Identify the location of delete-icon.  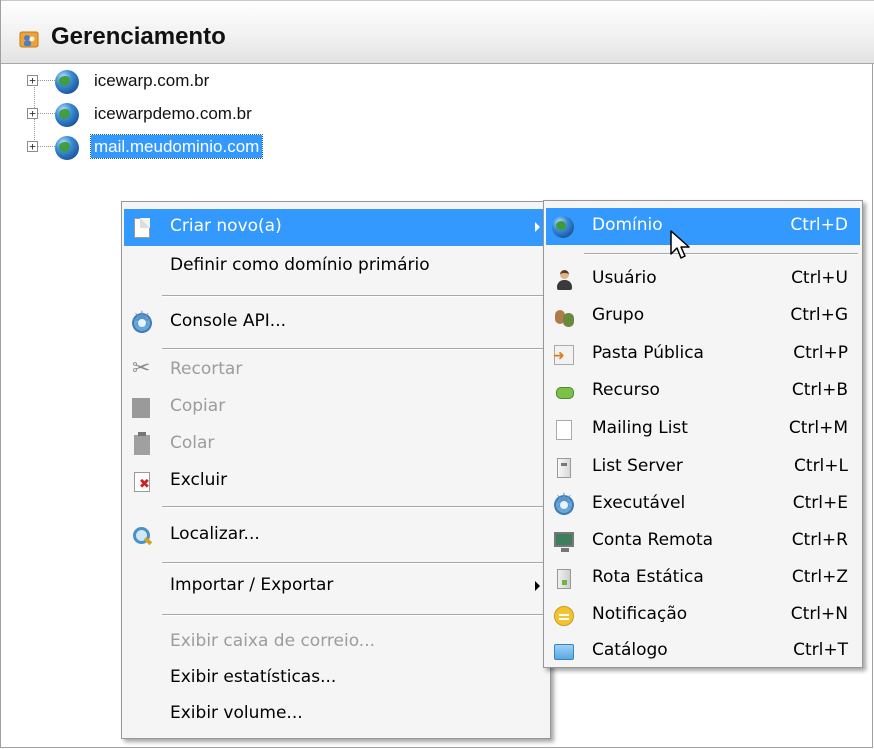
(142, 482).